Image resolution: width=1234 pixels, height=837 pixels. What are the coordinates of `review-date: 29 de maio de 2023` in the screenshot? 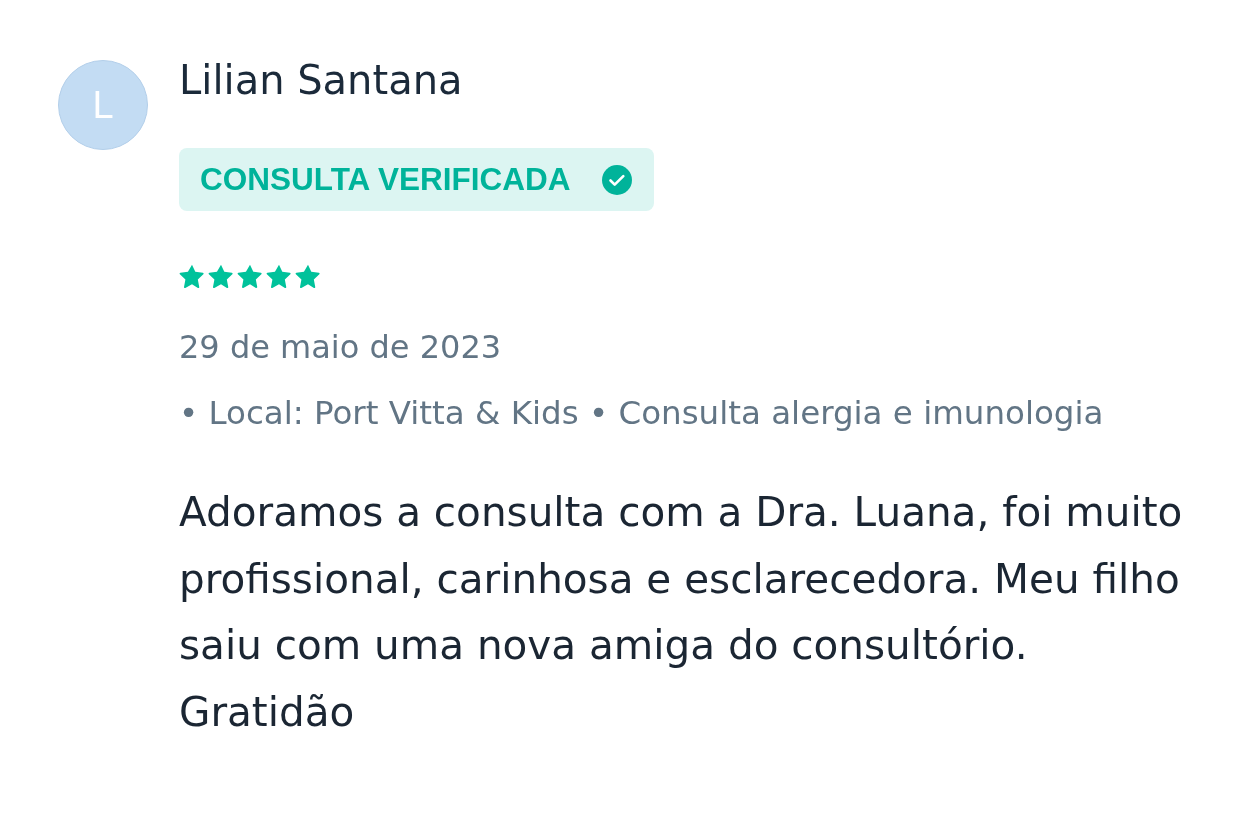 It's located at (340, 347).